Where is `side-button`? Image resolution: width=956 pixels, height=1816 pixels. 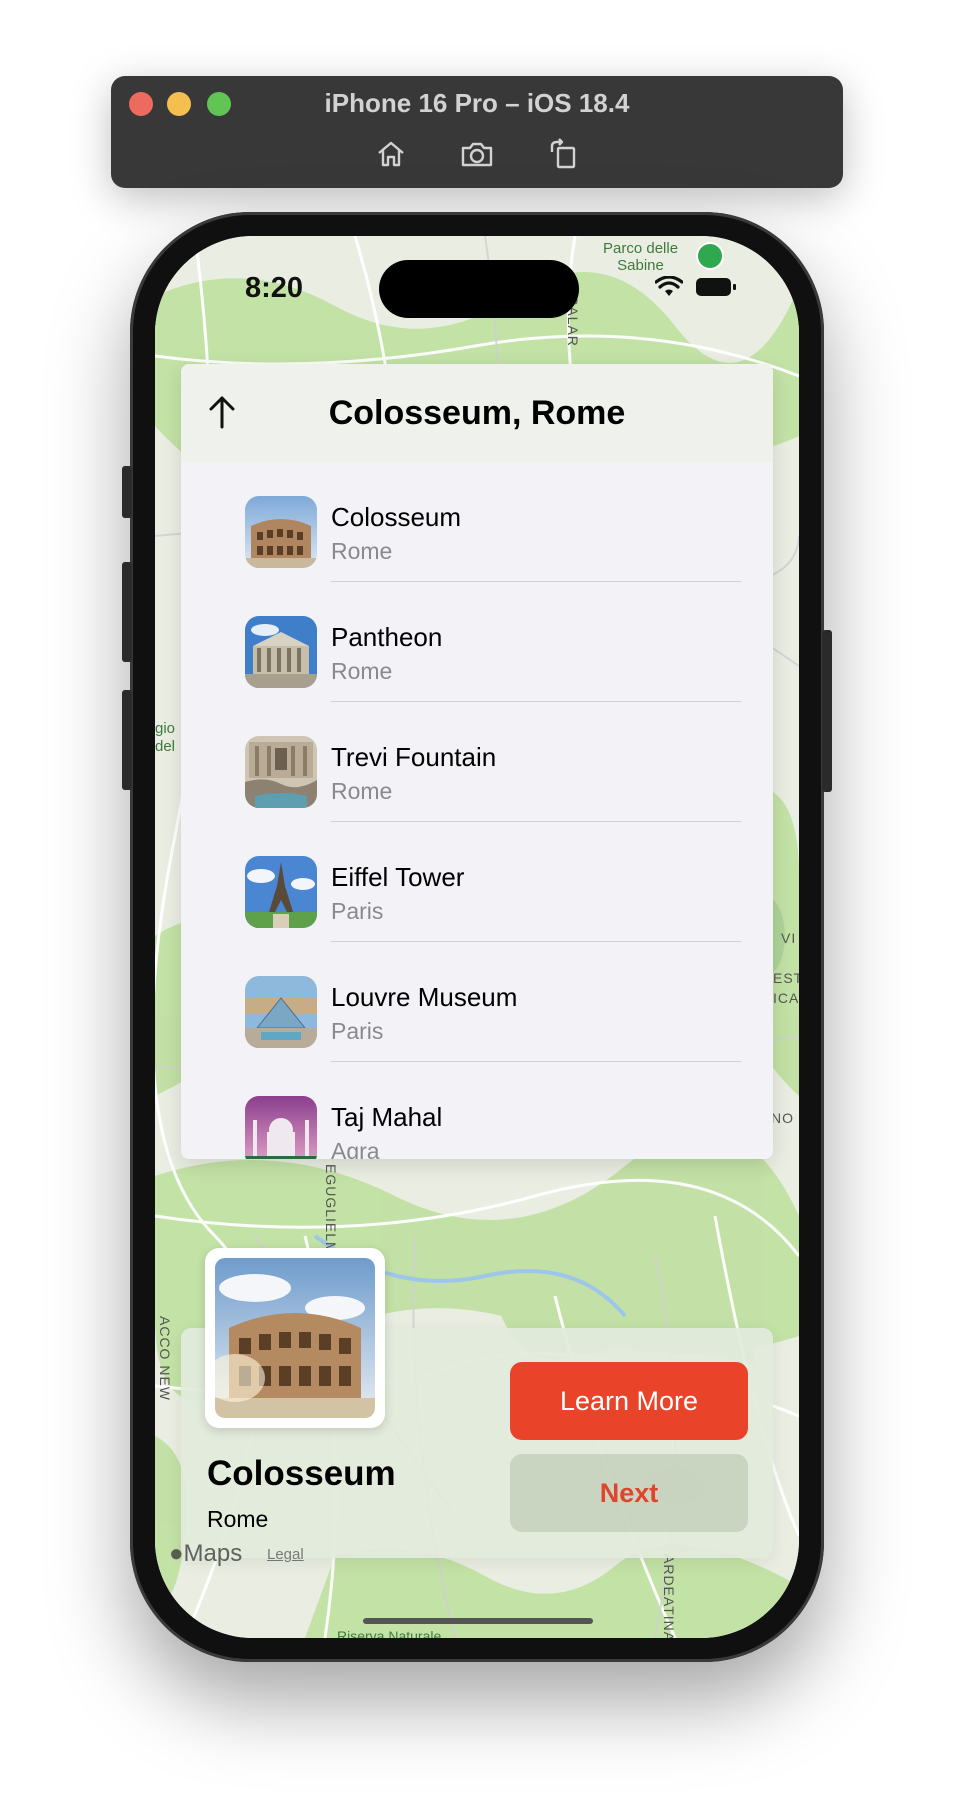 side-button is located at coordinates (827, 711).